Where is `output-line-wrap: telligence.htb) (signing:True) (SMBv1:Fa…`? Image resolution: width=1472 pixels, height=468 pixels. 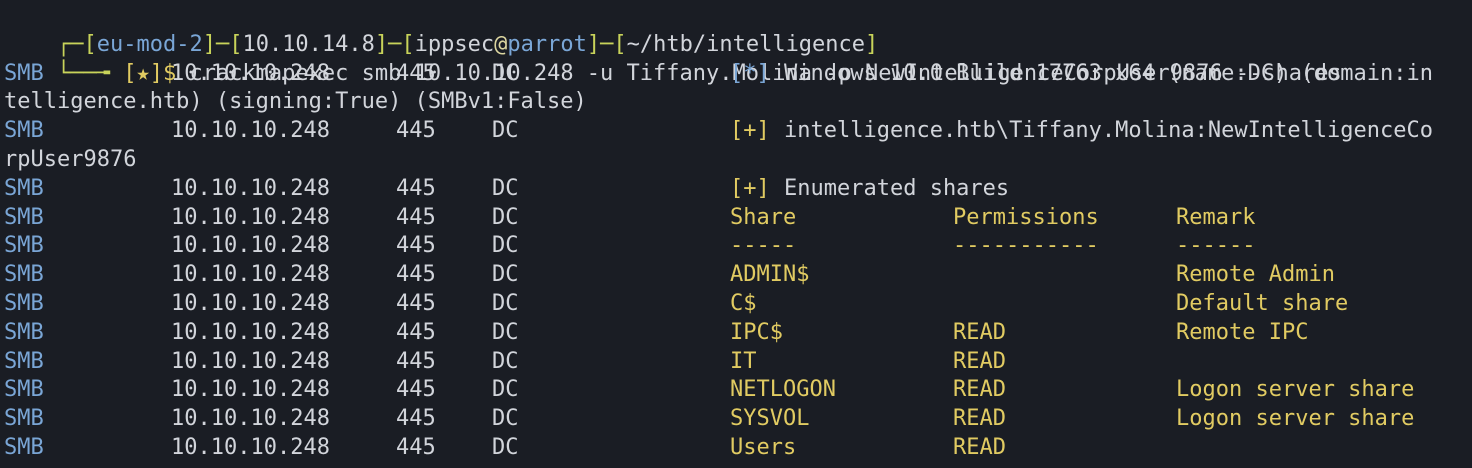 output-line-wrap: telligence.htb) (signing:True) (SMBv1:Fa… is located at coordinates (738, 102).